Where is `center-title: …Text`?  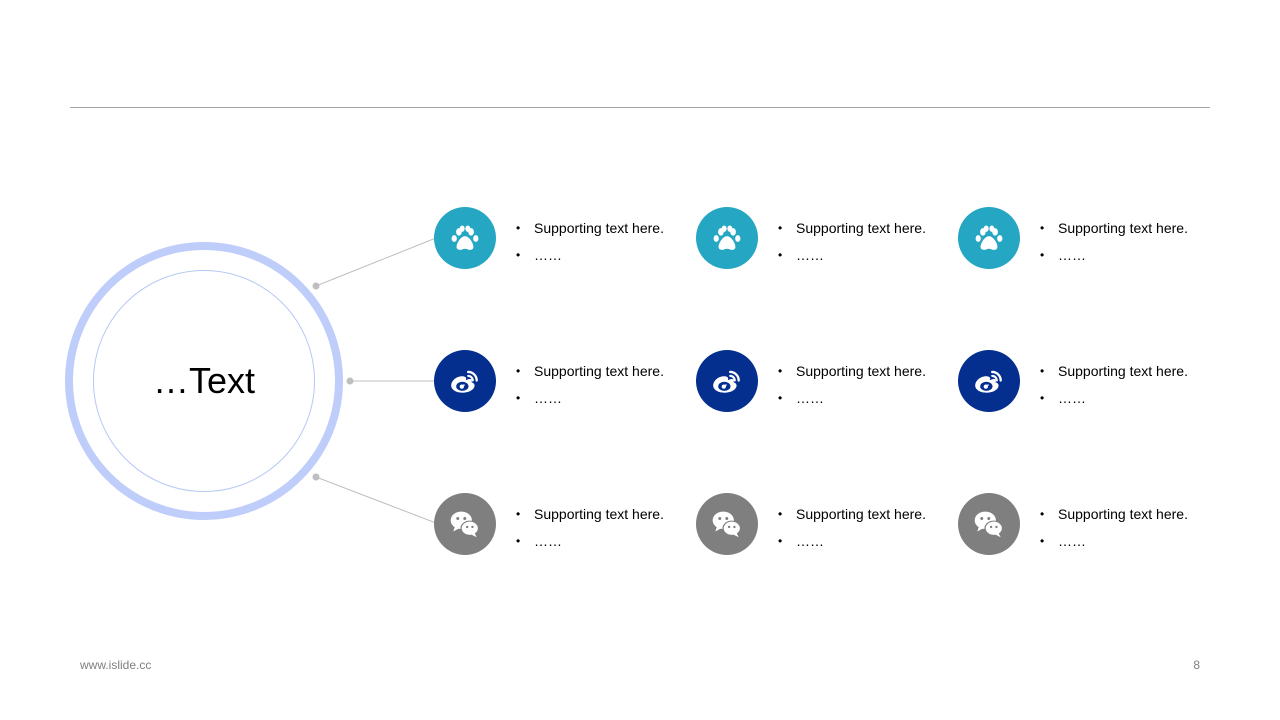 center-title: …Text is located at coordinates (204, 380).